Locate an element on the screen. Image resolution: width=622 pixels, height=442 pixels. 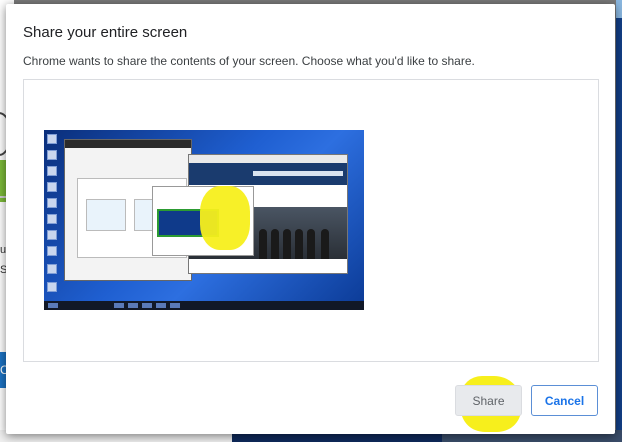
background-right-top is located at coordinates (619, 9).